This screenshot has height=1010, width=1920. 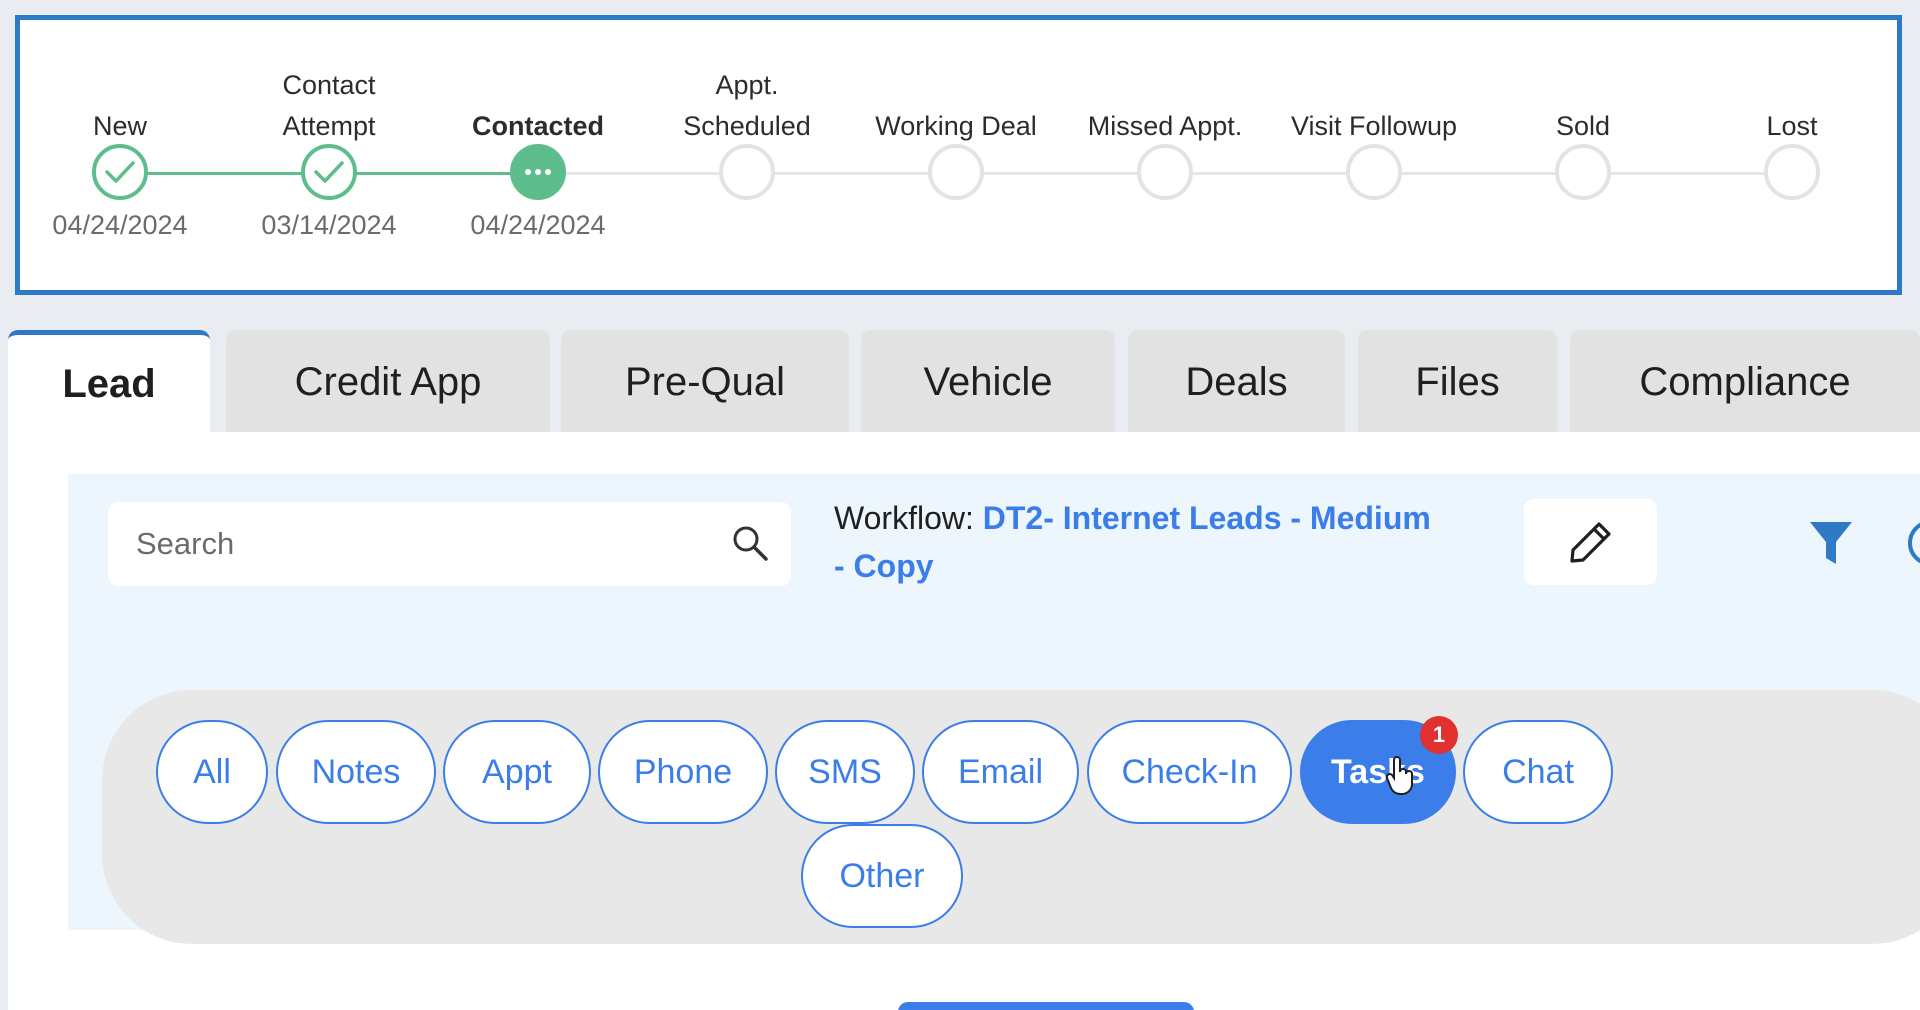 I want to click on pencil-icon, so click(x=1590, y=542).